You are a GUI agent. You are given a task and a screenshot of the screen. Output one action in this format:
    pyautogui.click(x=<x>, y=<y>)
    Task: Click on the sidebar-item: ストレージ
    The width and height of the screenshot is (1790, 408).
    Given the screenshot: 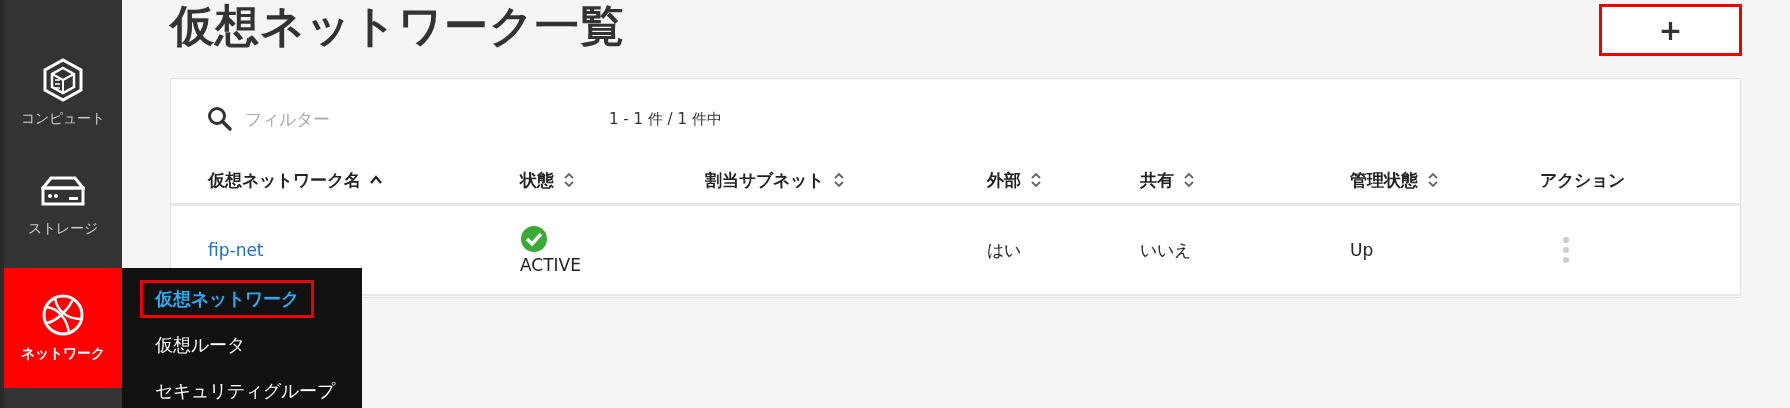 What is the action you would take?
    pyautogui.click(x=63, y=203)
    